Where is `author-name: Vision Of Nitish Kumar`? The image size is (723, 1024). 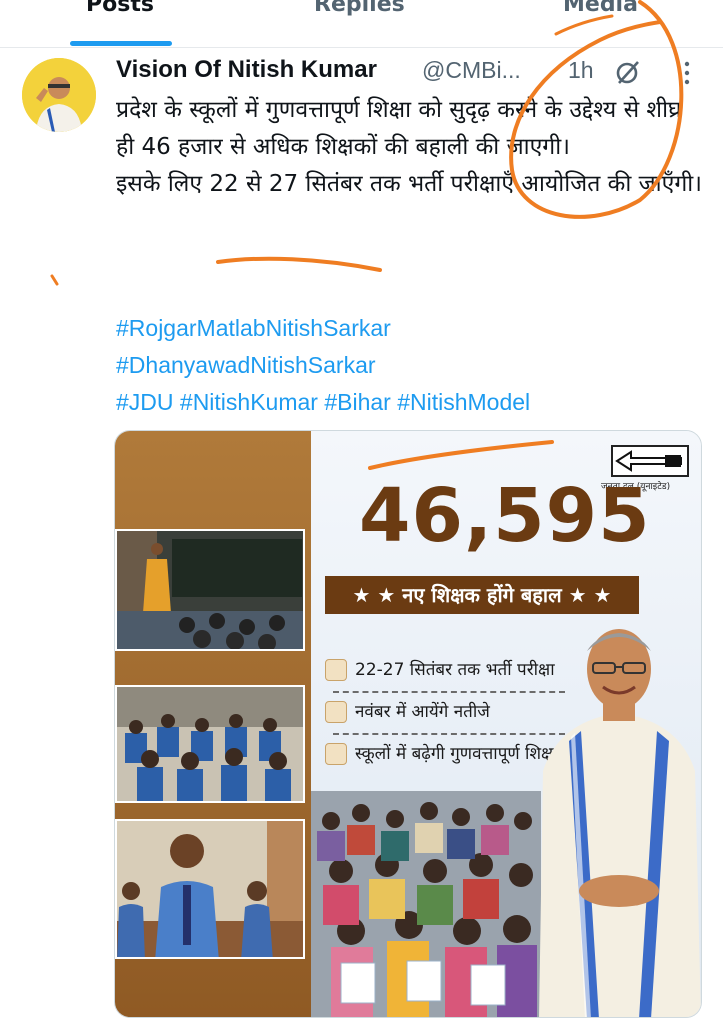 author-name: Vision Of Nitish Kumar is located at coordinates (246, 70).